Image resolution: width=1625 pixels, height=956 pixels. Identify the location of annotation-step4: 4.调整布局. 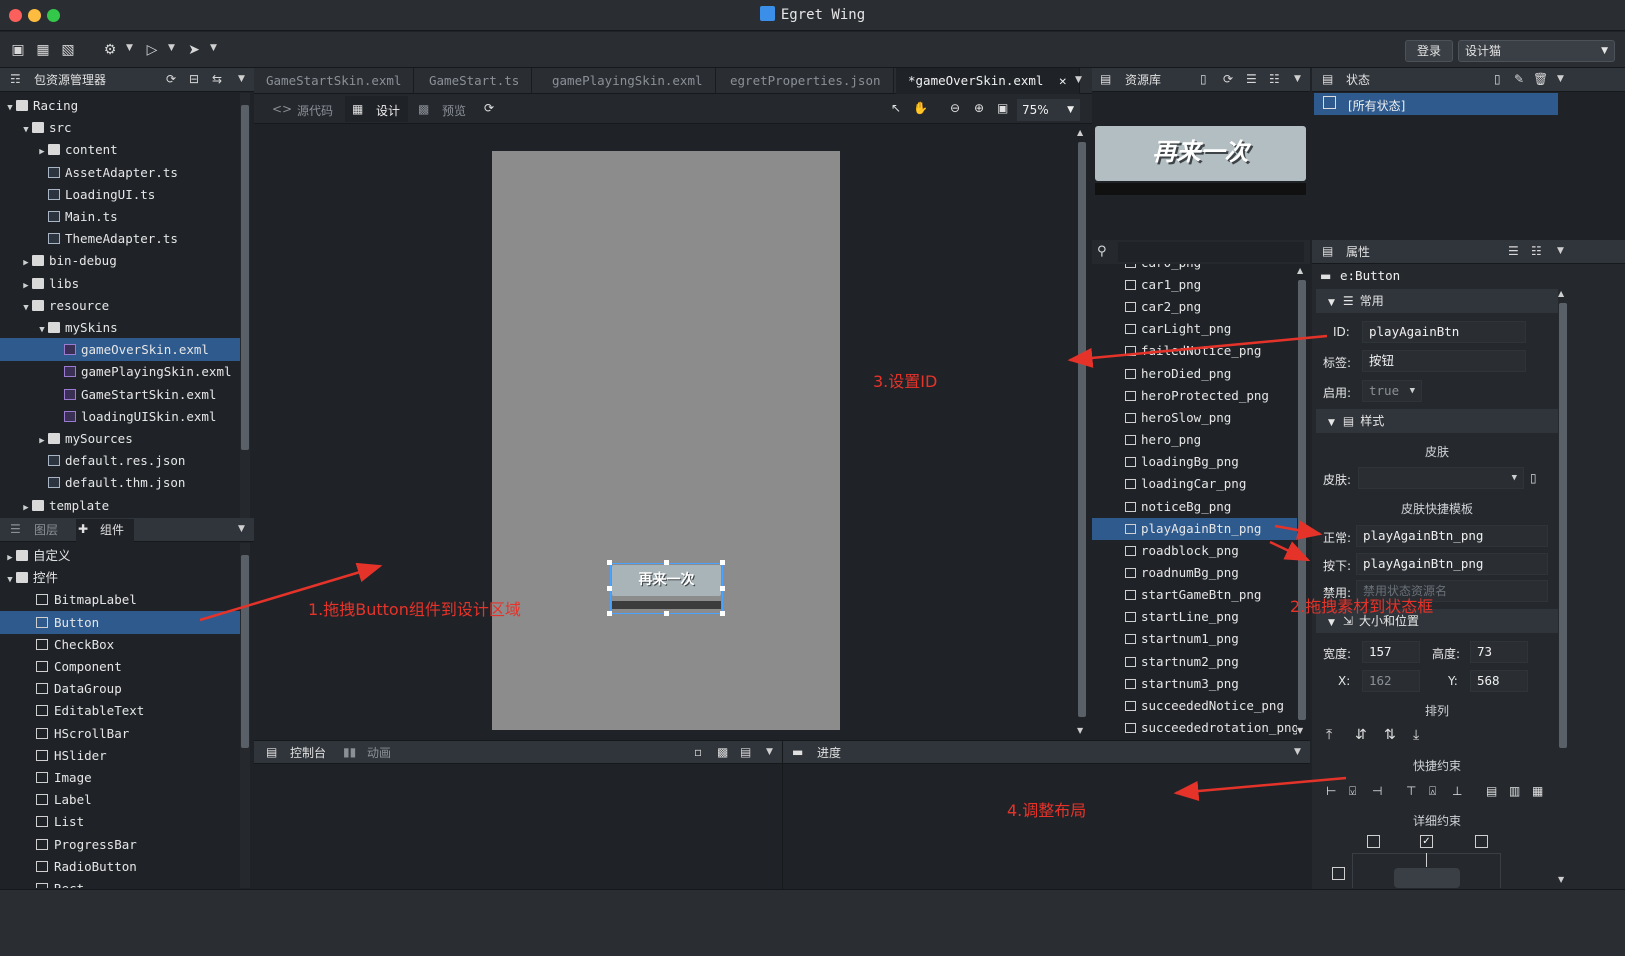
(1047, 810).